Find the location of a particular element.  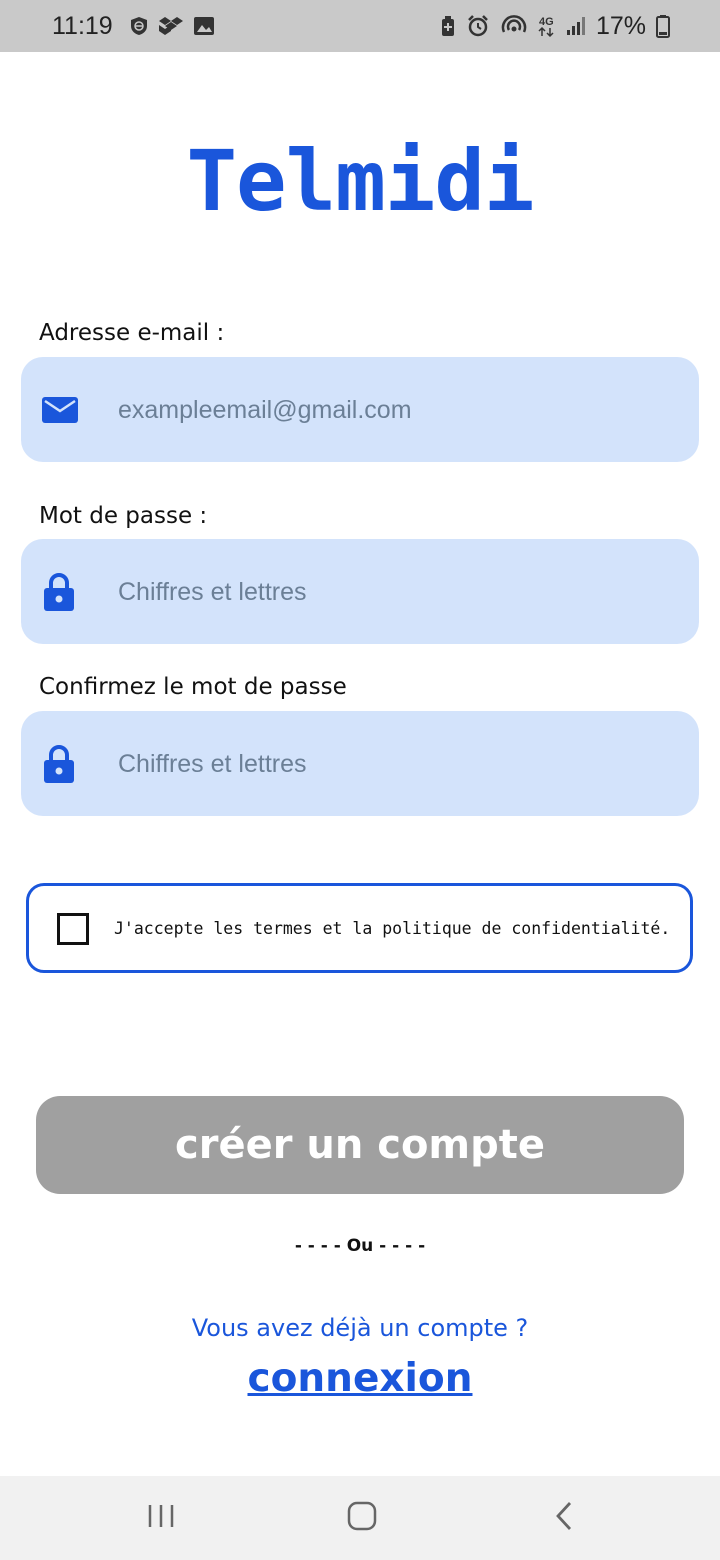

recent-apps-icon is located at coordinates (161, 1518).